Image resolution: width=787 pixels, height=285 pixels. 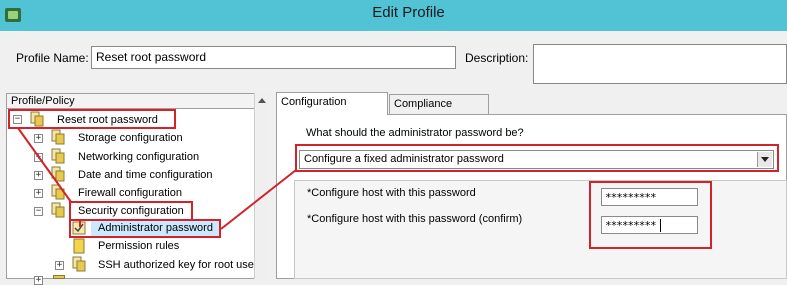 I want to click on tree-header: Profile/Policy, so click(x=132, y=101).